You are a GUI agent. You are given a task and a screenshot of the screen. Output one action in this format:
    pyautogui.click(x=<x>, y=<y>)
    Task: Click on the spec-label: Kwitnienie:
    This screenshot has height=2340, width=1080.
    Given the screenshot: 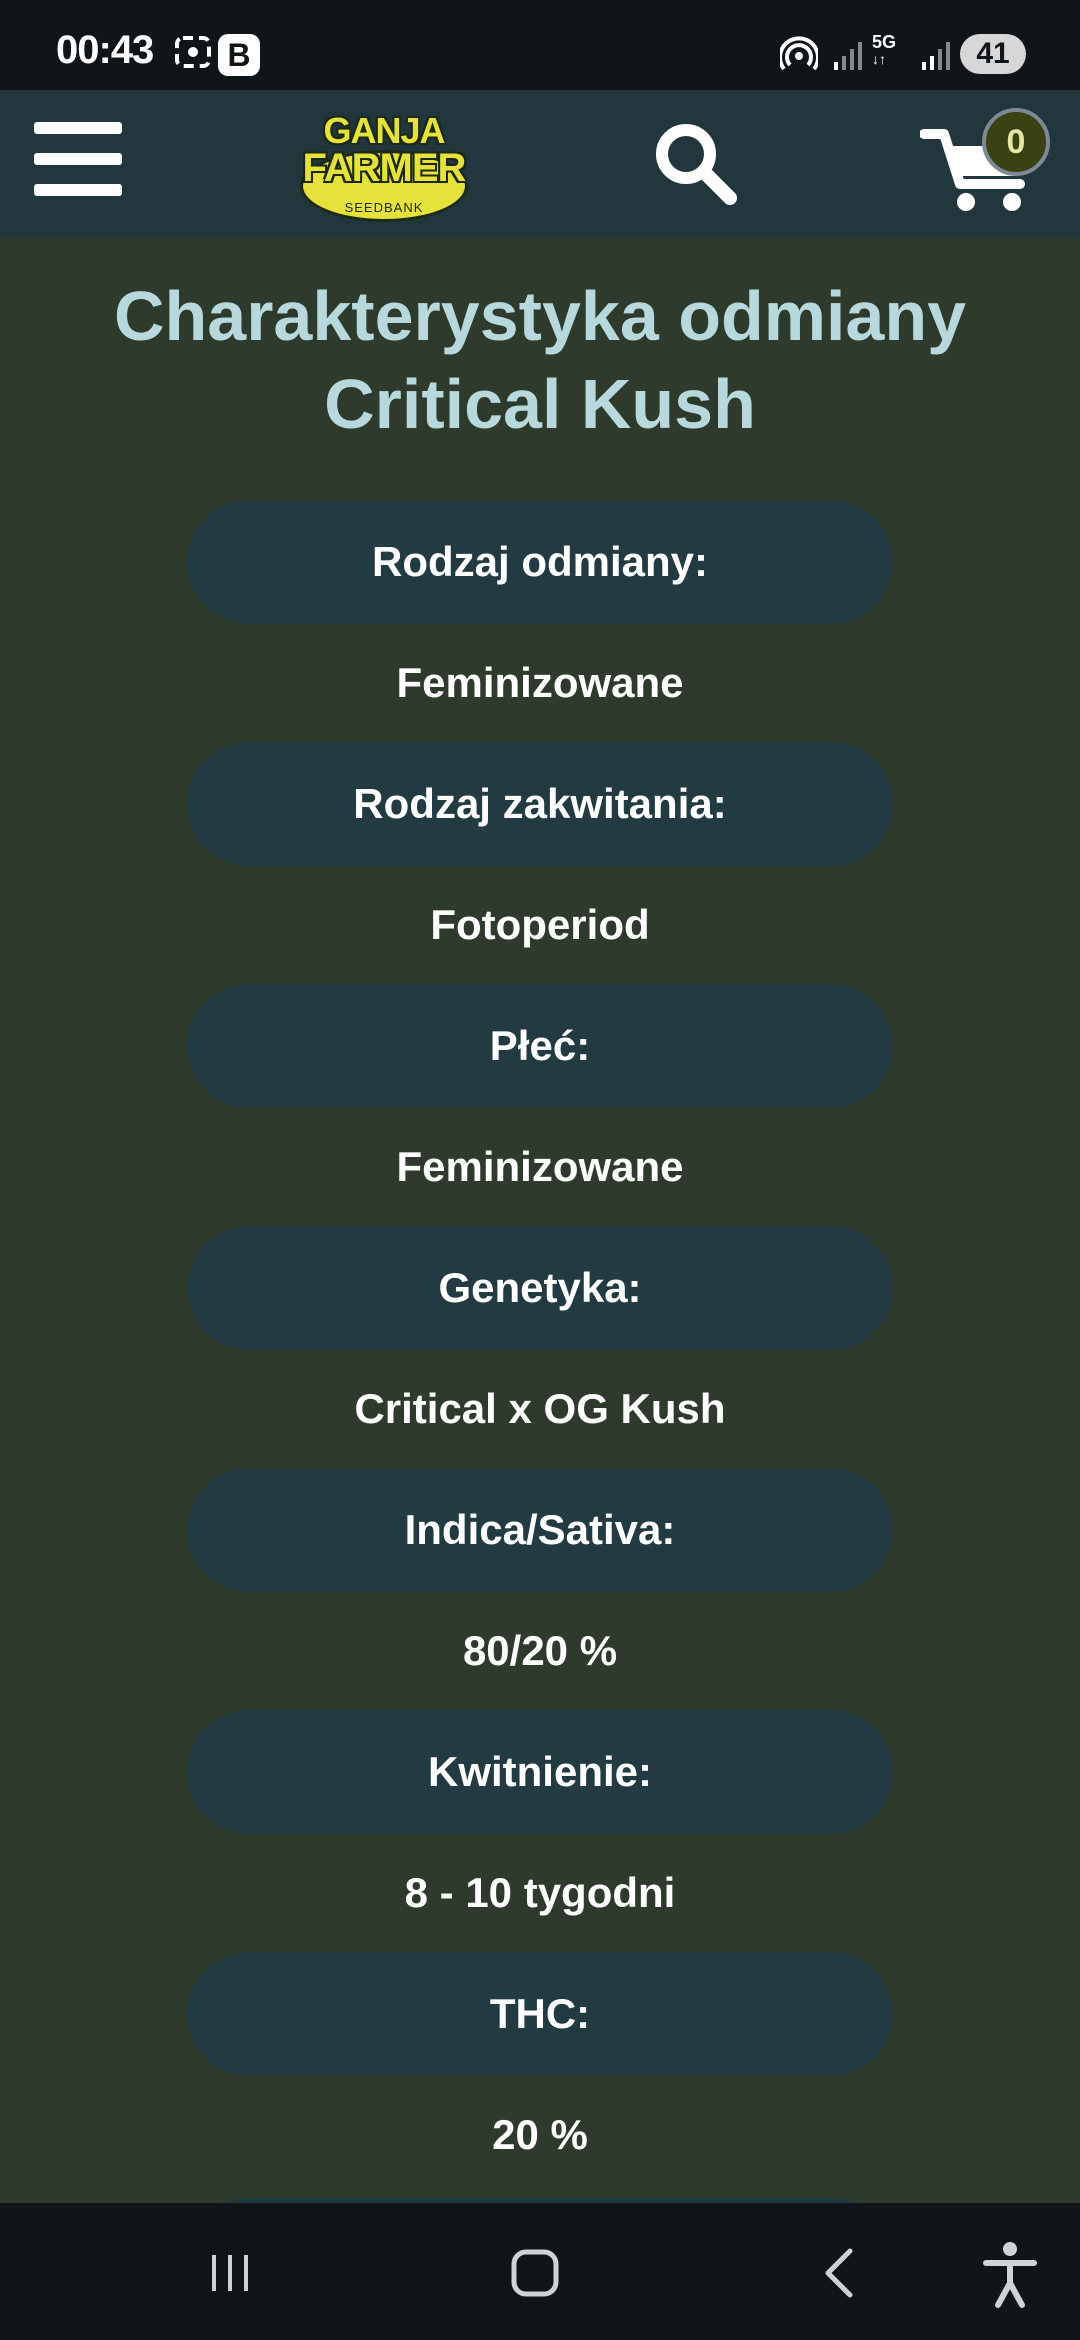 What is the action you would take?
    pyautogui.click(x=540, y=1772)
    